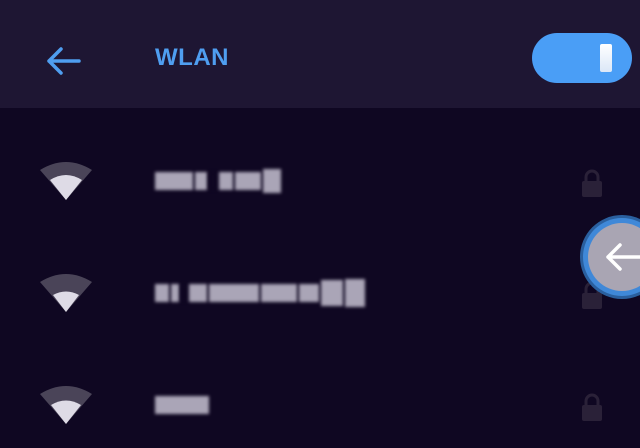 This screenshot has width=640, height=448. Describe the element at coordinates (606, 58) in the screenshot. I see `toggle-knob` at that location.